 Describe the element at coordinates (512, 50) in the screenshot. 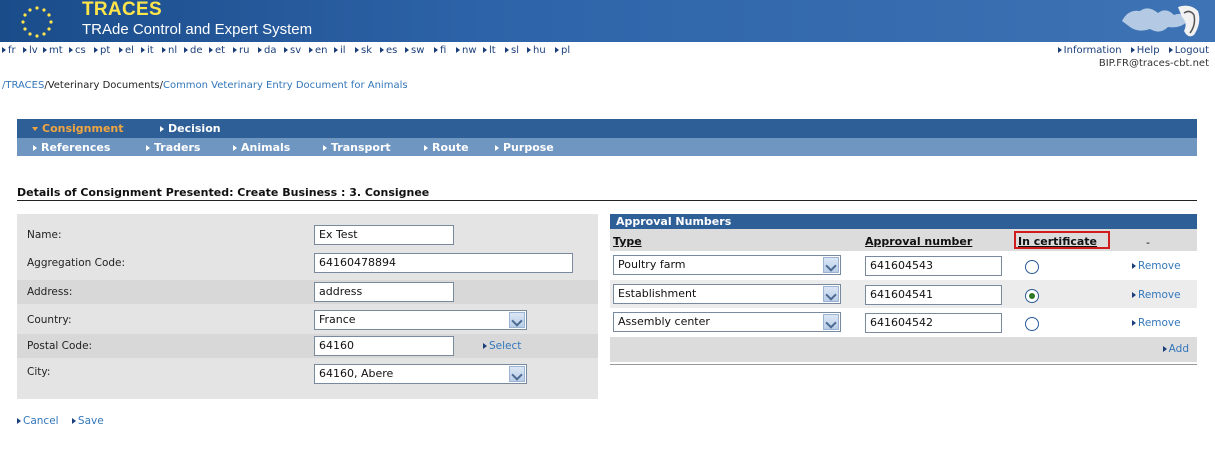

I see `lang-link-sl: sl` at that location.